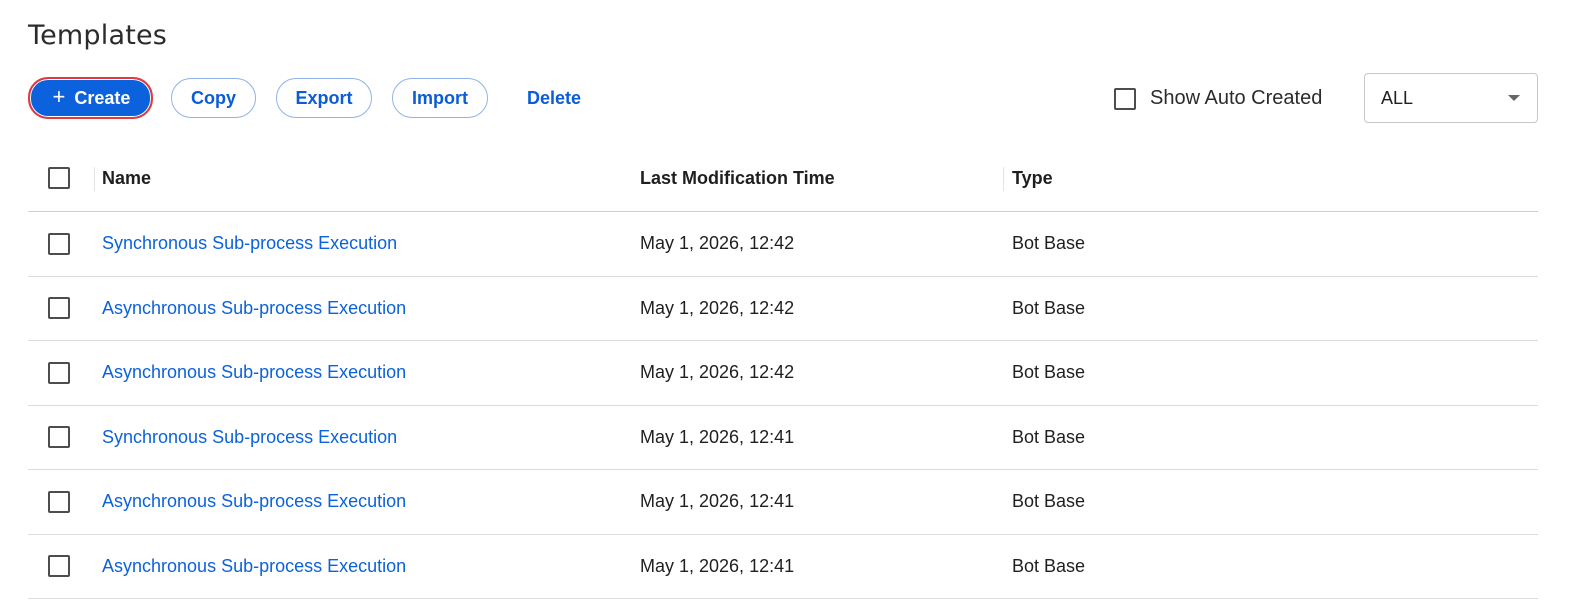 This screenshot has width=1580, height=614. What do you see at coordinates (1397, 97) in the screenshot?
I see `type-filter-value: ALL` at bounding box center [1397, 97].